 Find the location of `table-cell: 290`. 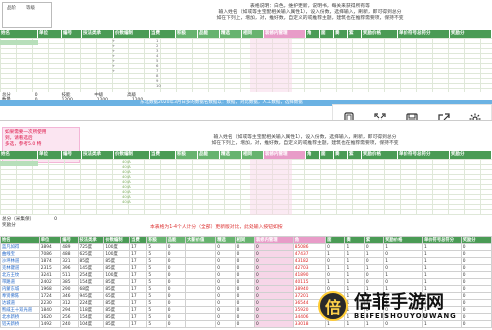

table-cell: 290 is located at coordinates (69, 289).